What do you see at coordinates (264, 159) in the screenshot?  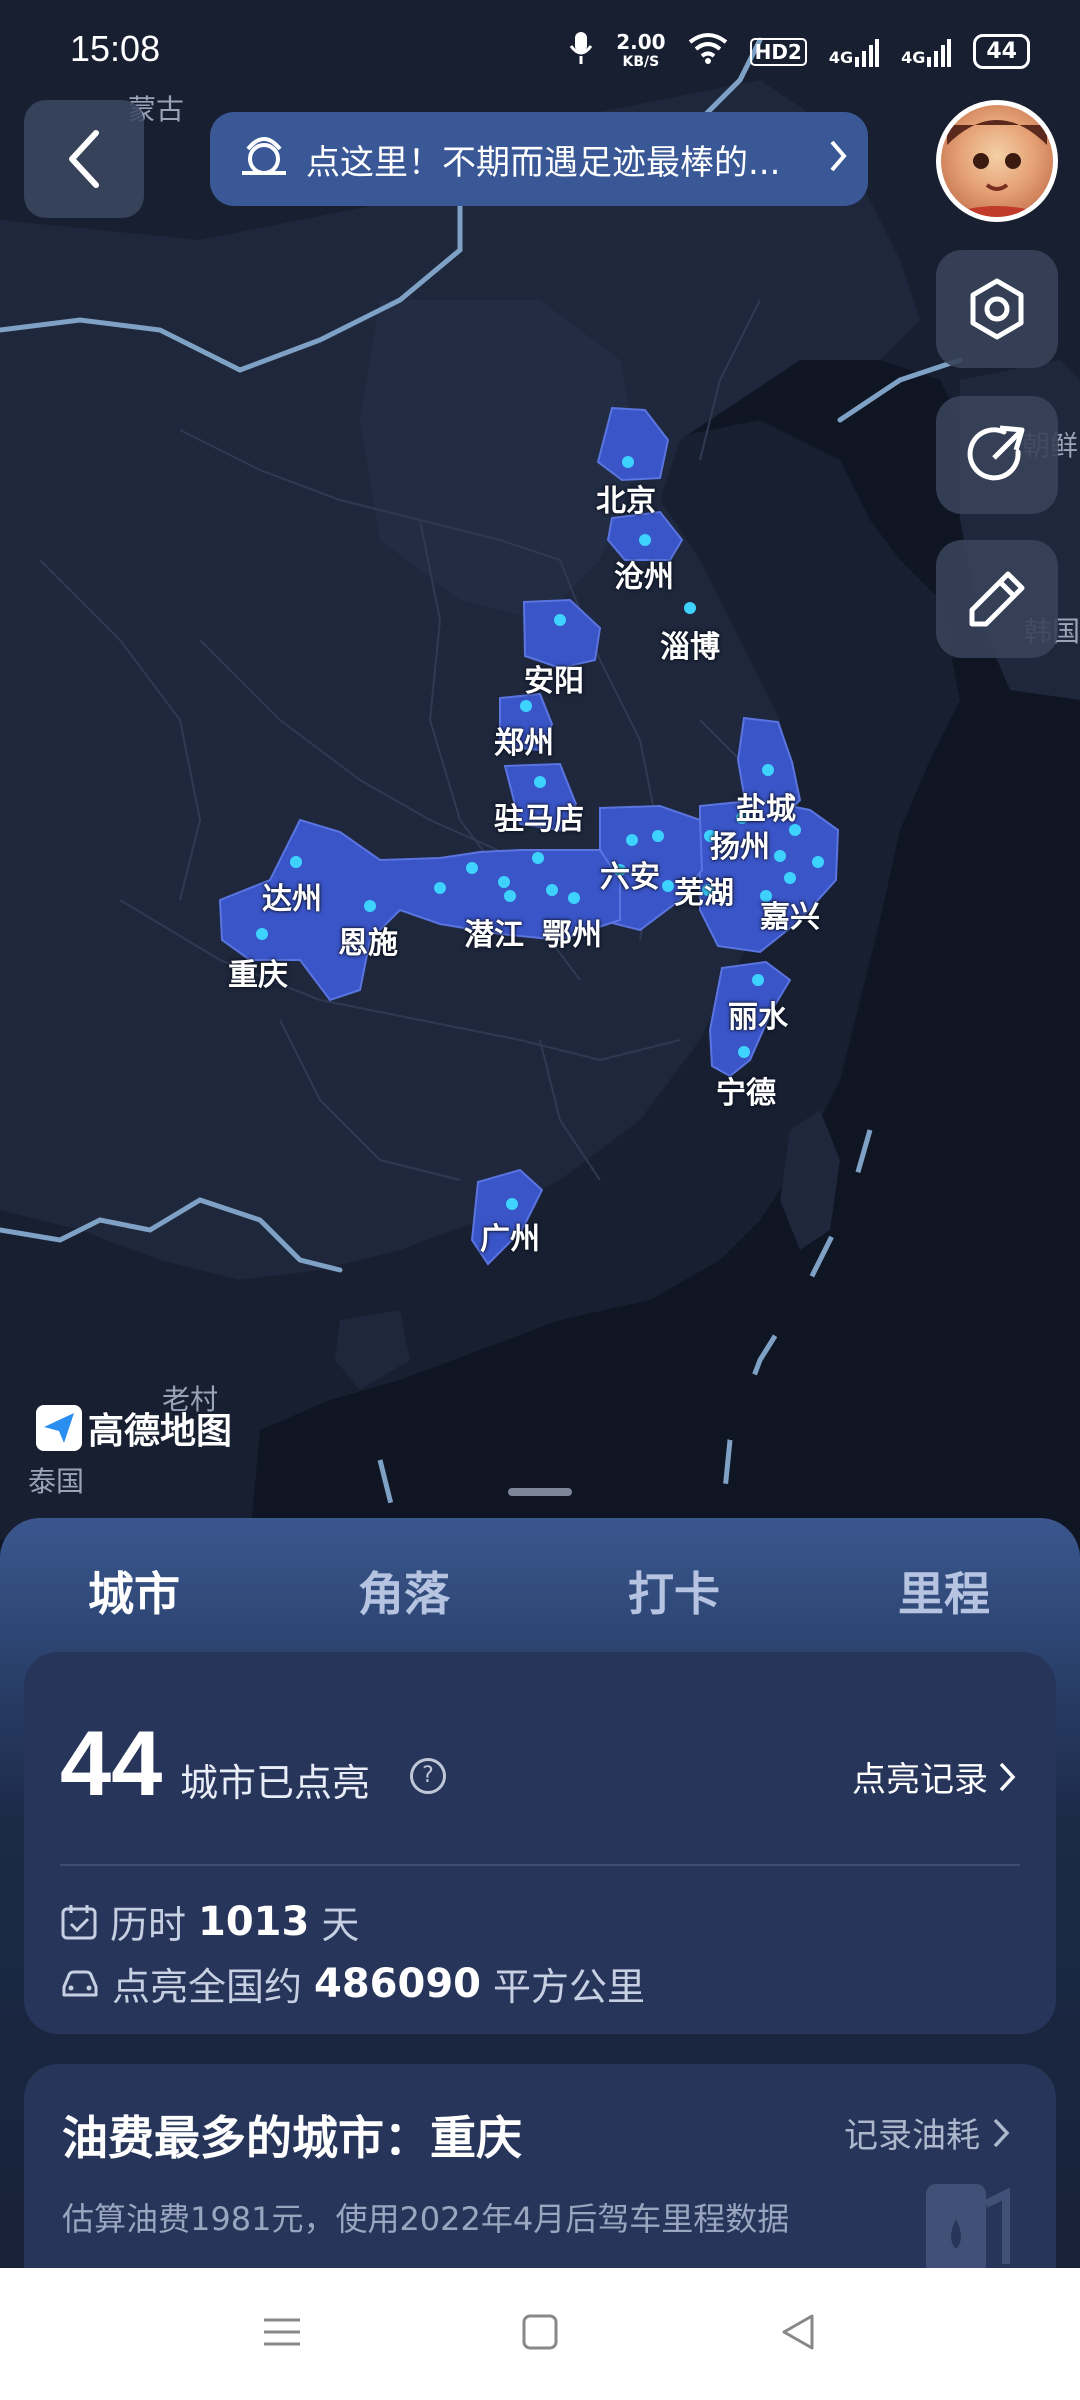 I see `mascot-icon` at bounding box center [264, 159].